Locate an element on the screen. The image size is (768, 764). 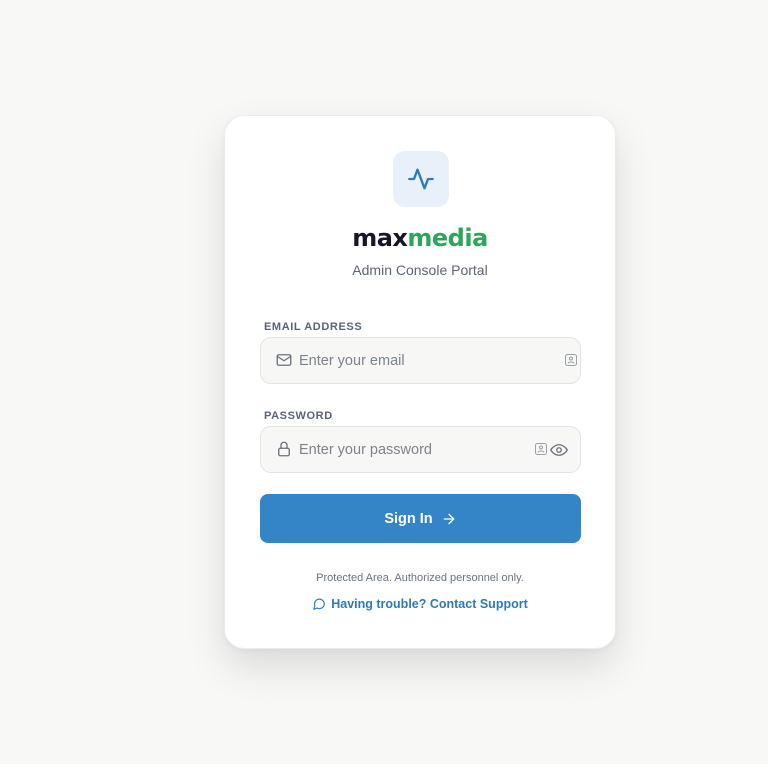
contact-support-label: Having trouble? Contact Support is located at coordinates (429, 604).